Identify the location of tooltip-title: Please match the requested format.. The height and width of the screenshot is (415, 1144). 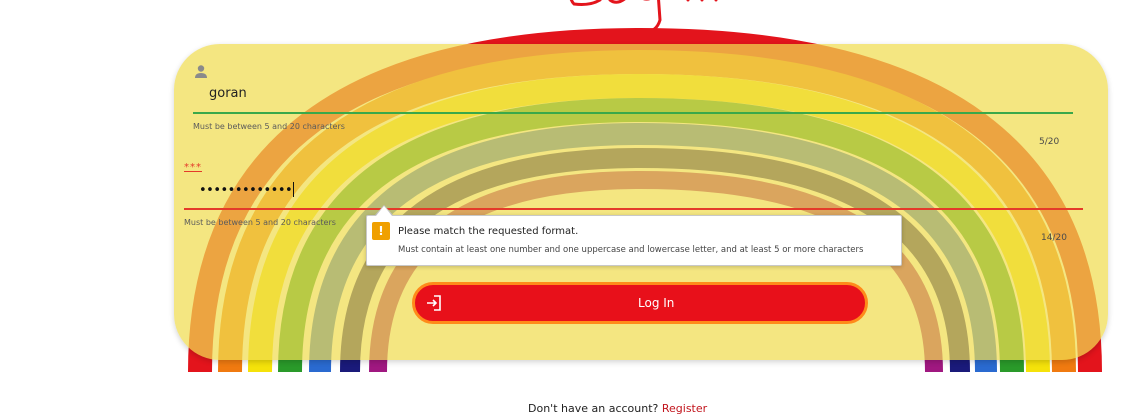
(488, 231).